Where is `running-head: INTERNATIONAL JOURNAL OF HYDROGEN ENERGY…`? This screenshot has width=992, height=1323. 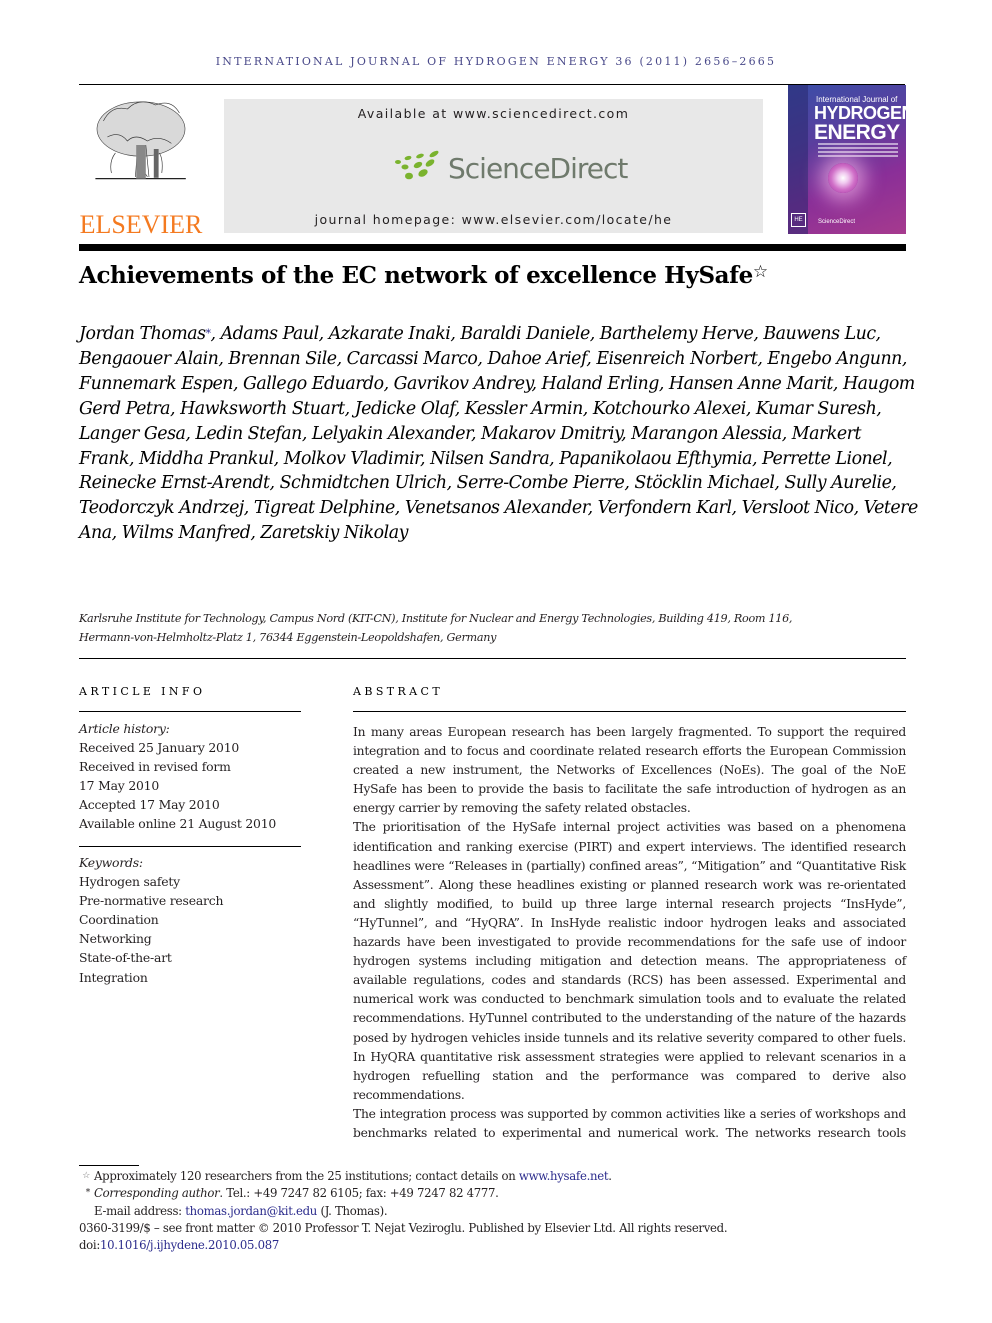 running-head: INTERNATIONAL JOURNAL OF HYDROGEN ENERGY… is located at coordinates (496, 61).